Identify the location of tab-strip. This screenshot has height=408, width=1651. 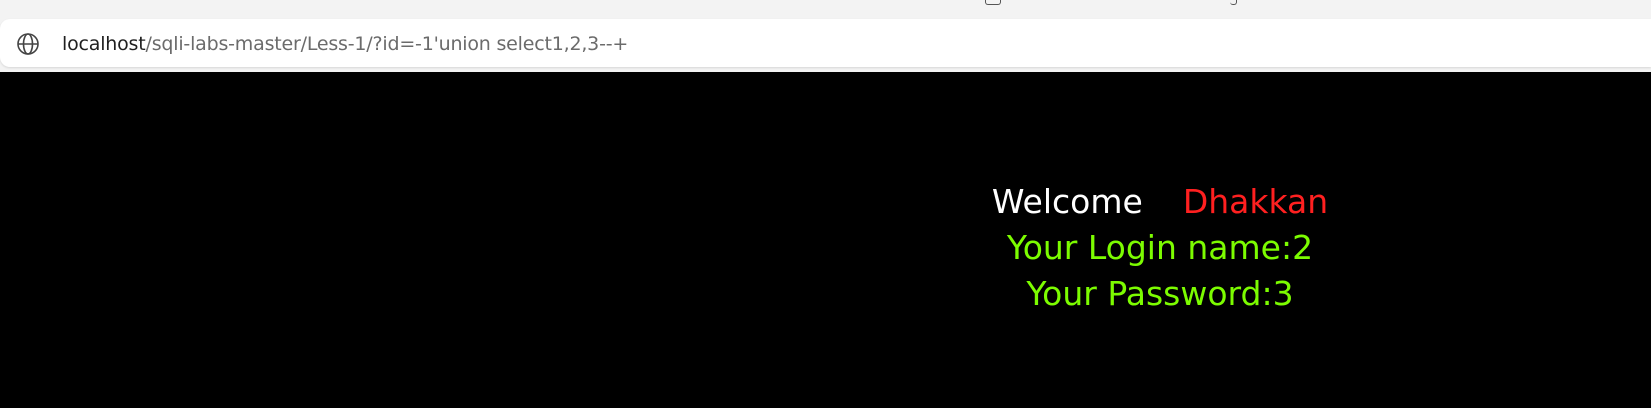
(825, 7).